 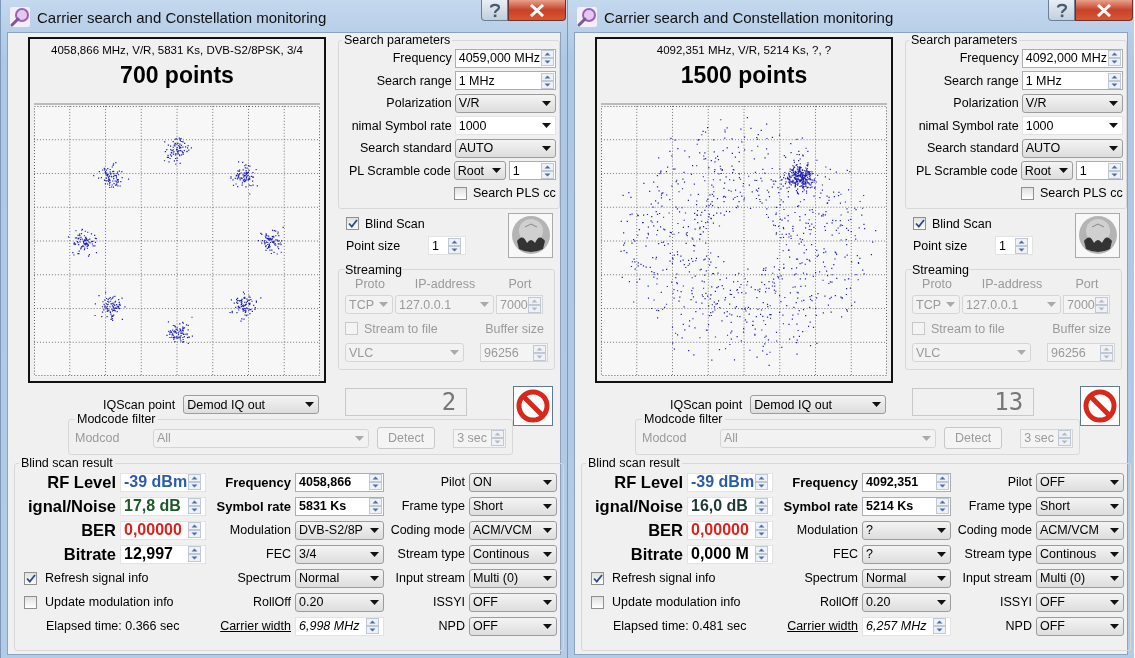 What do you see at coordinates (395, 223) in the screenshot?
I see `checkbox-label: Blind Scan` at bounding box center [395, 223].